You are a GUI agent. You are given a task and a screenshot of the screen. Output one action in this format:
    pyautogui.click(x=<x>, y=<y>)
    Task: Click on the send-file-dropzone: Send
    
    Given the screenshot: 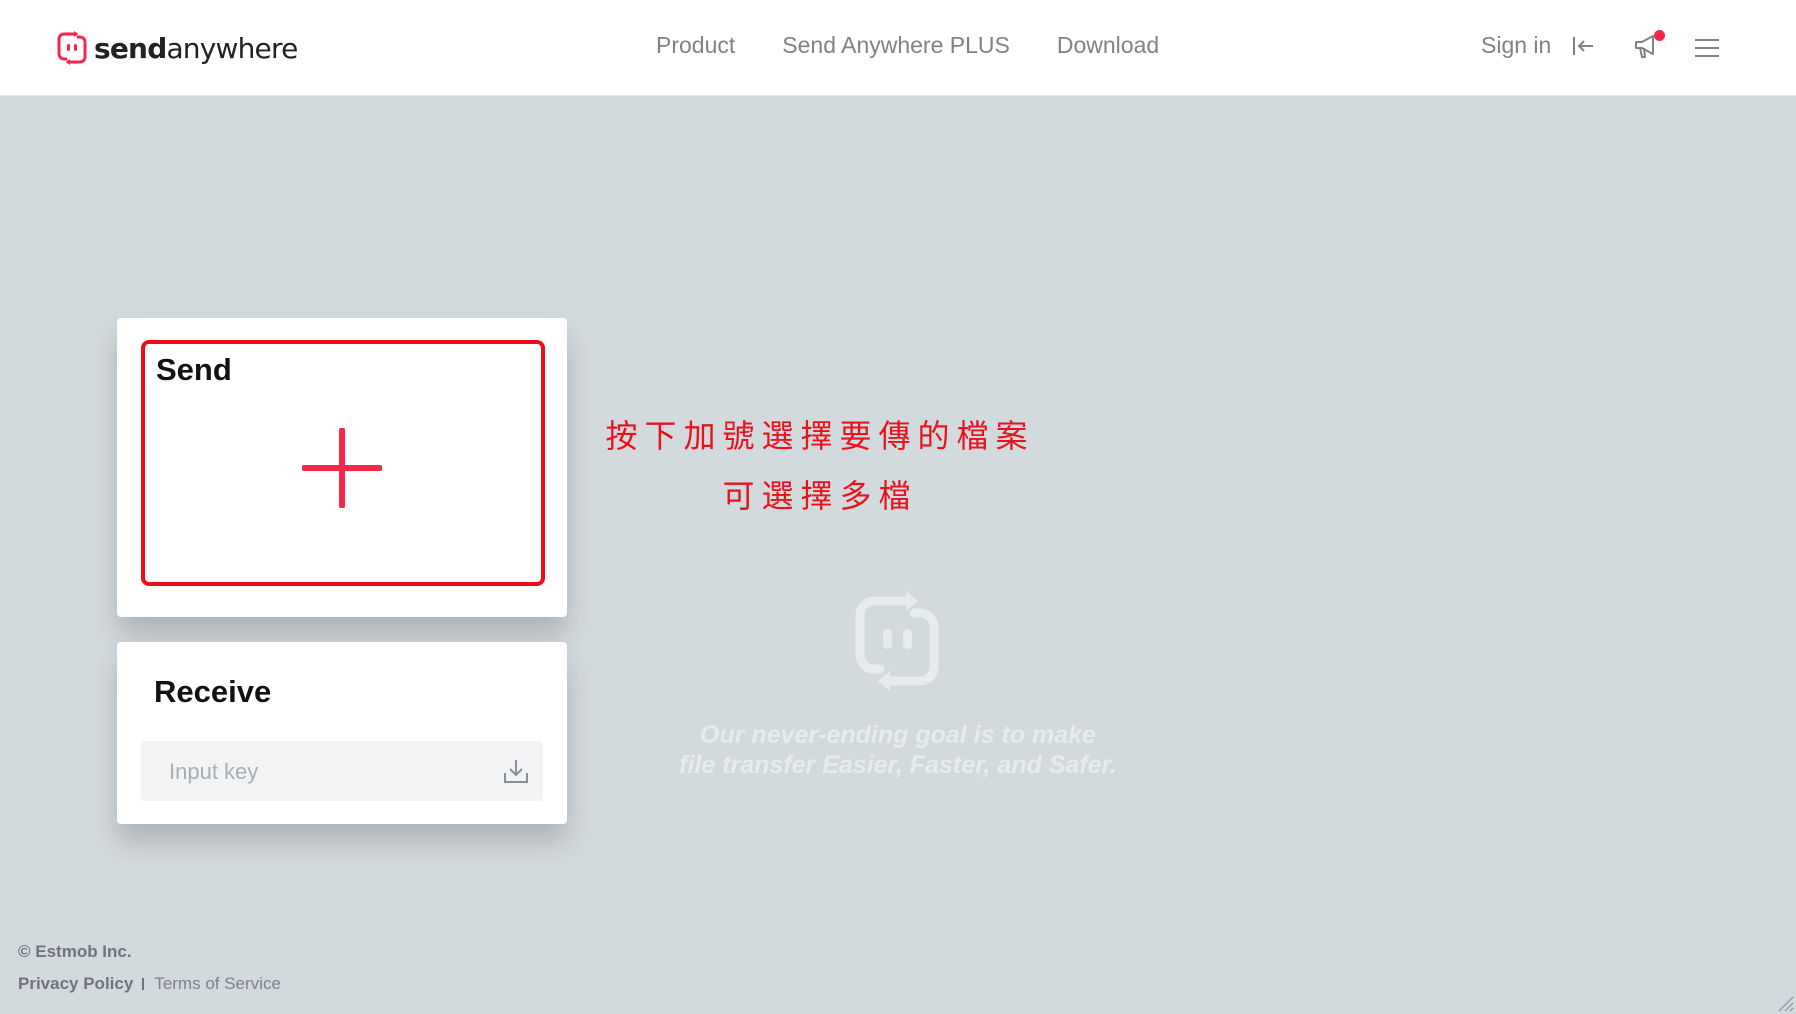 What is the action you would take?
    pyautogui.click(x=343, y=463)
    